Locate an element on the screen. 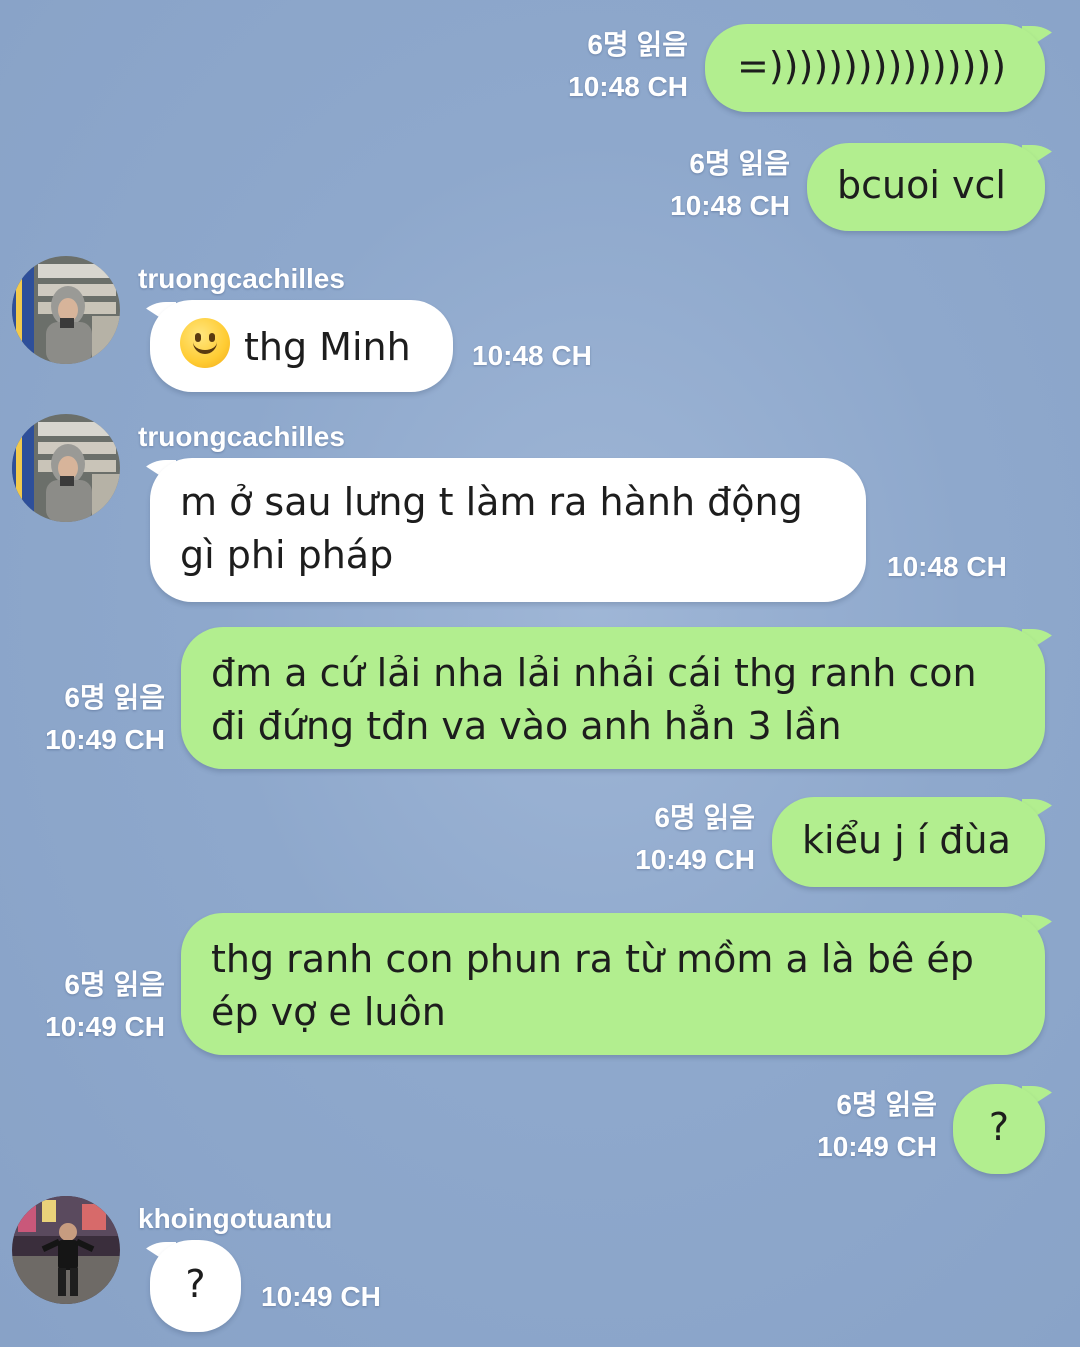 The width and height of the screenshot is (1080, 1347). message-bubble: bcuoi vcl is located at coordinates (926, 187).